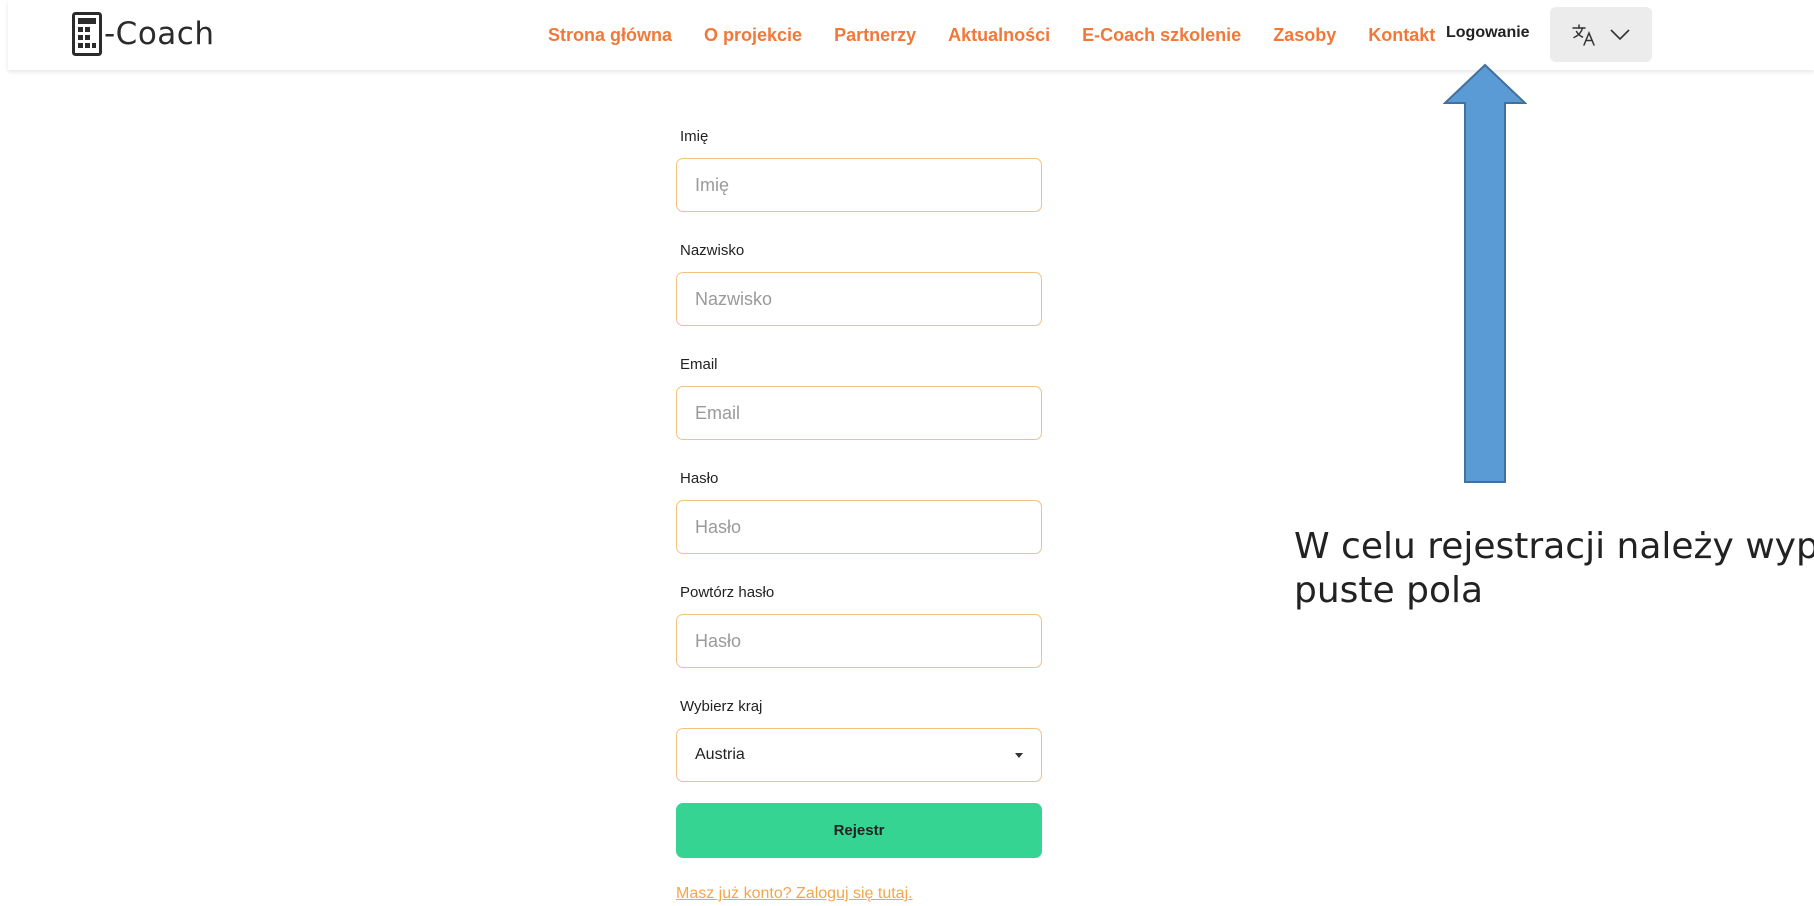 Image resolution: width=1814 pixels, height=906 pixels. What do you see at coordinates (859, 185) in the screenshot?
I see `first-name-input` at bounding box center [859, 185].